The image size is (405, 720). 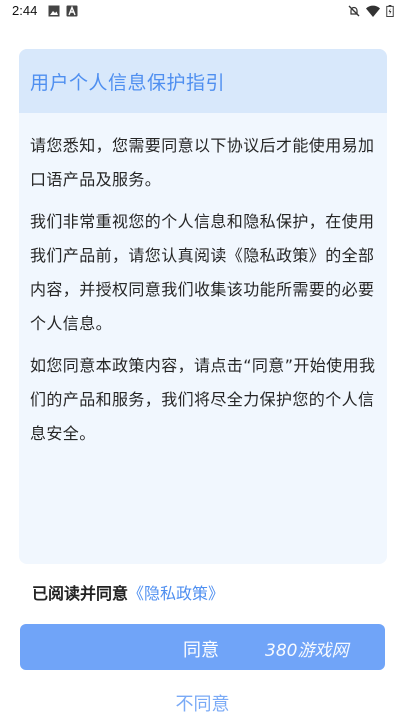 I want to click on watermark: 380游戏网, so click(x=307, y=651).